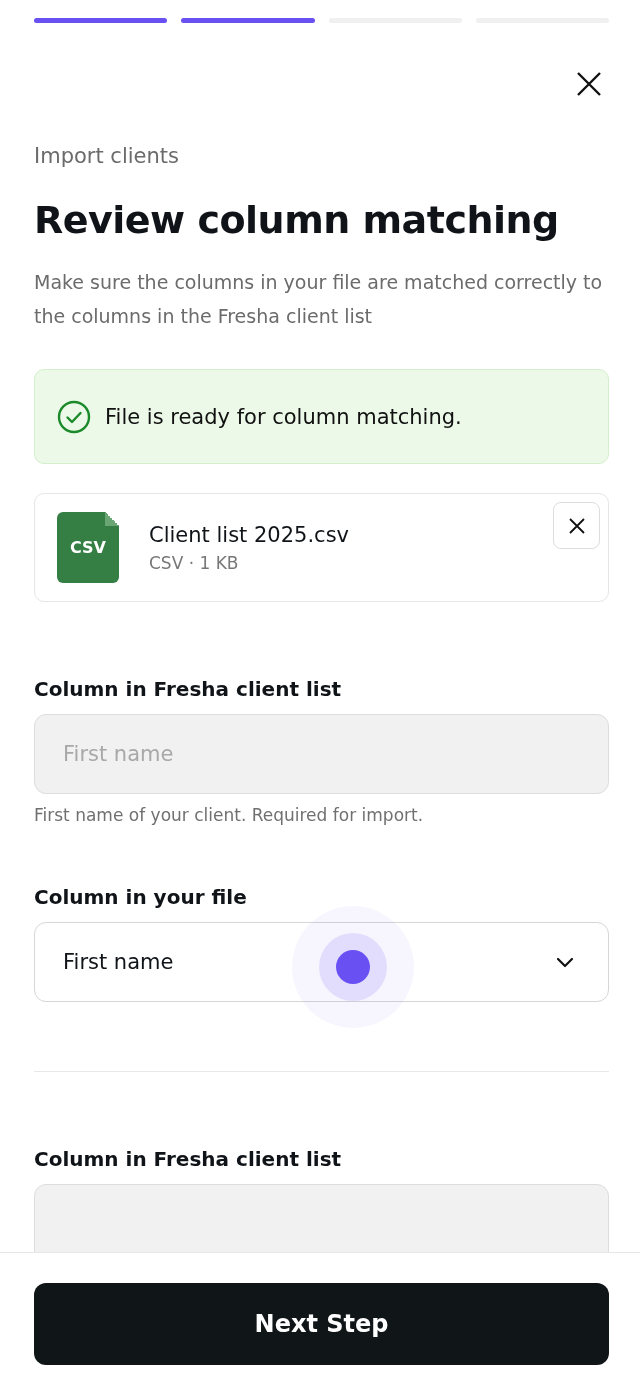  Describe the element at coordinates (283, 416) in the screenshot. I see `alert-text: File is ready for column matching.` at that location.